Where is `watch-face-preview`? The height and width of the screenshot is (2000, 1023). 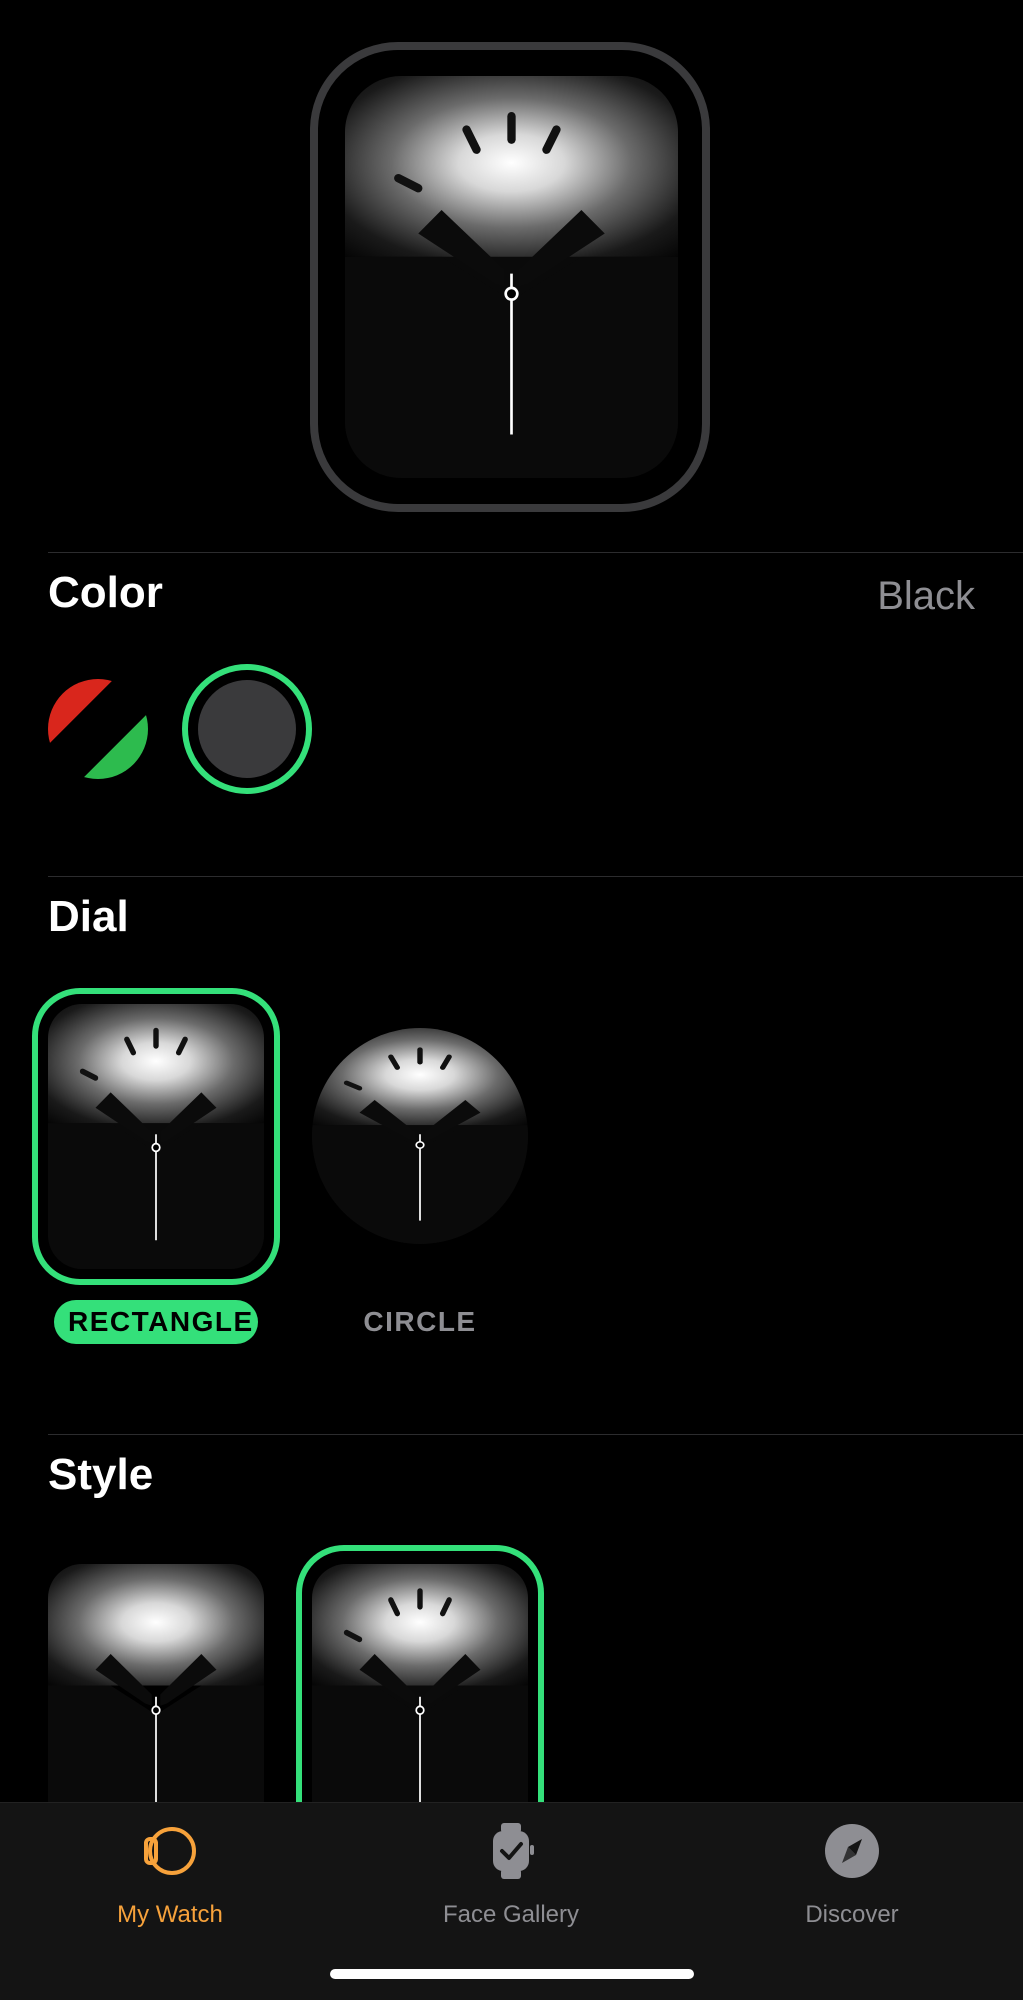 watch-face-preview is located at coordinates (511, 277).